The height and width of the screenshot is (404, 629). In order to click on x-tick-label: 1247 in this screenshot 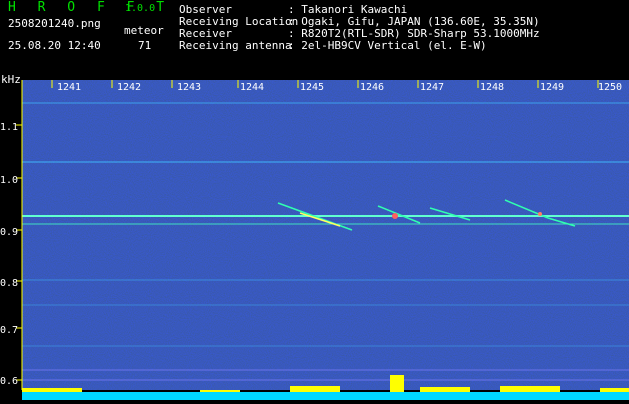, I will do `click(432, 87)`.